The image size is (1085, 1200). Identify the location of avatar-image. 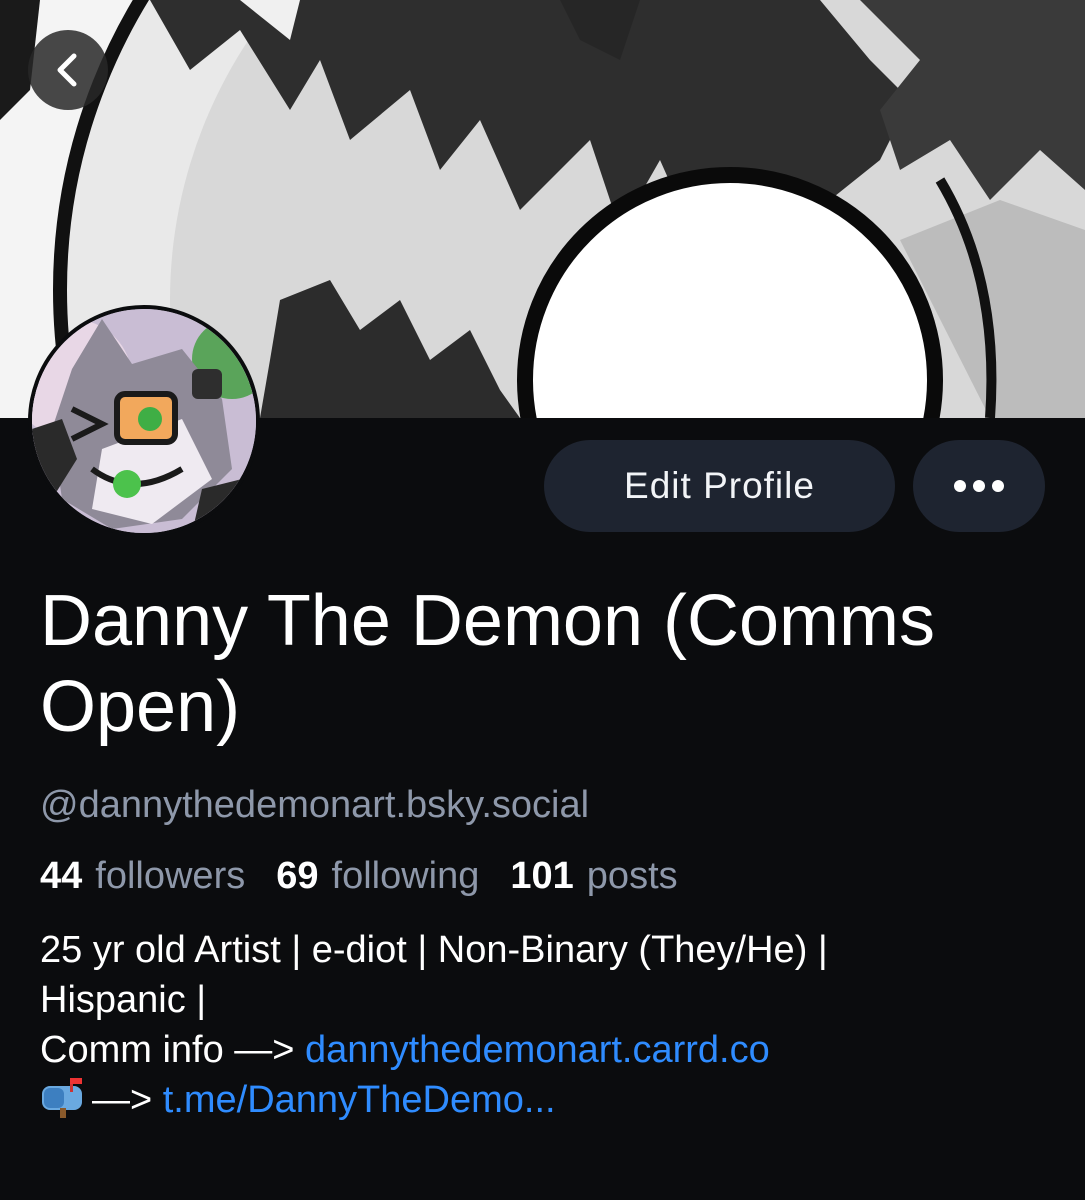
(144, 421).